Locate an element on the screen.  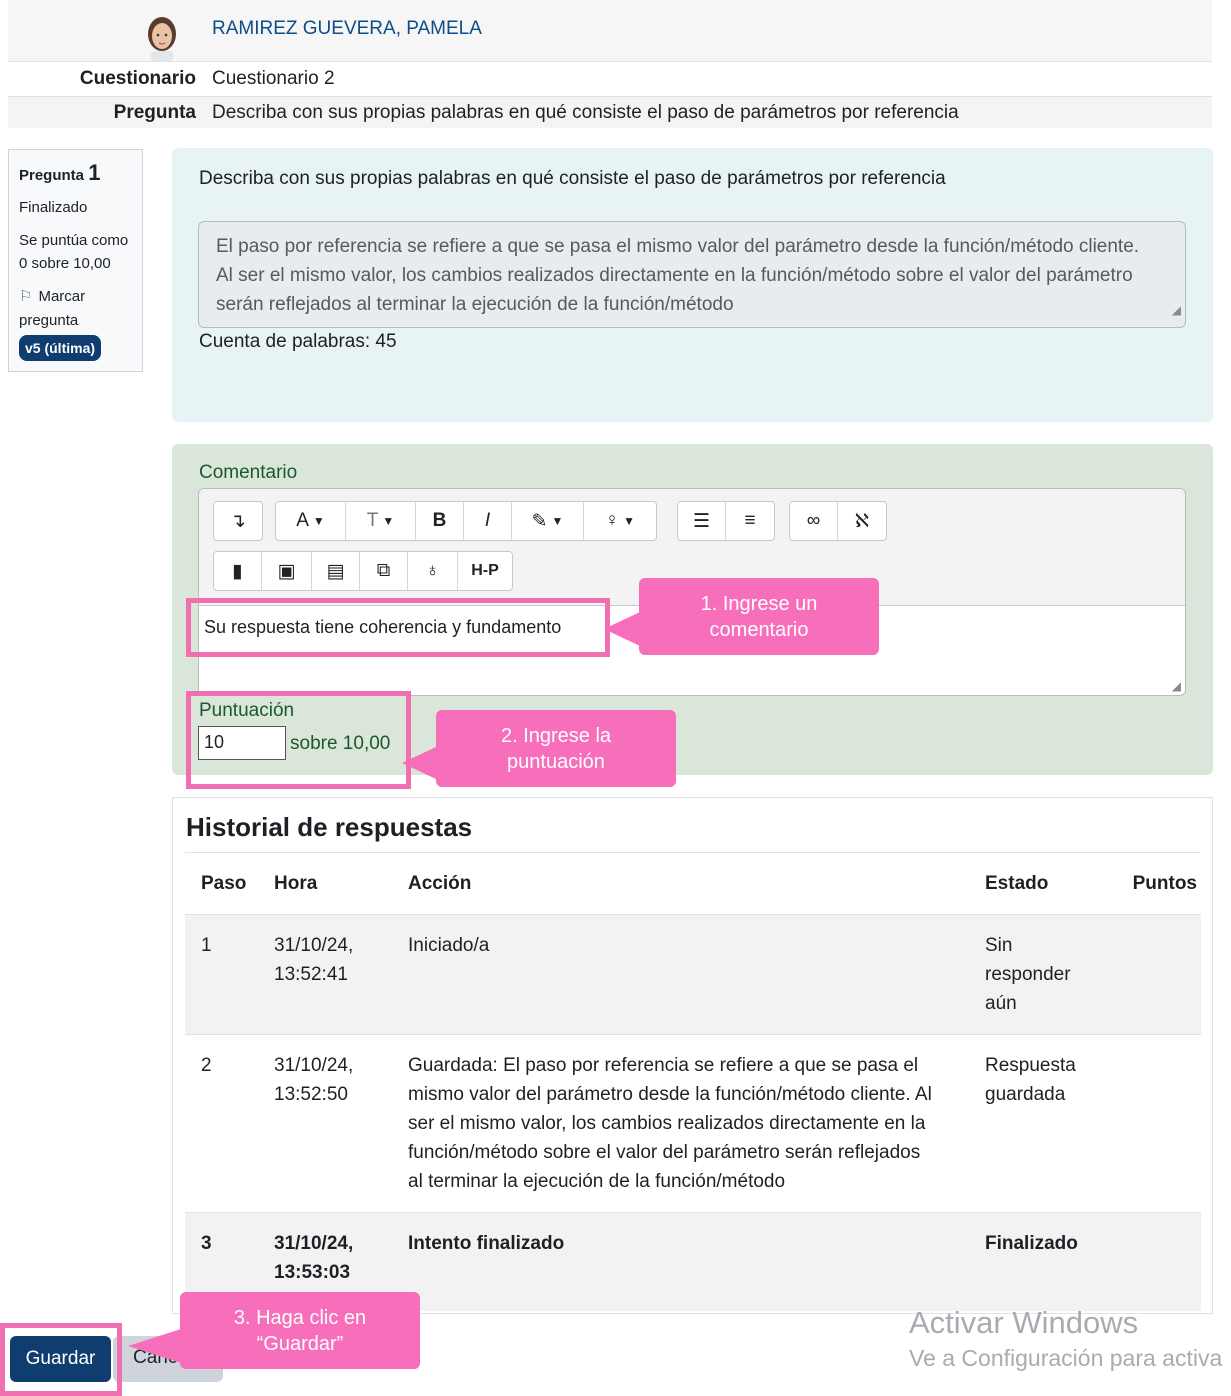
avatar is located at coordinates (162, 39).